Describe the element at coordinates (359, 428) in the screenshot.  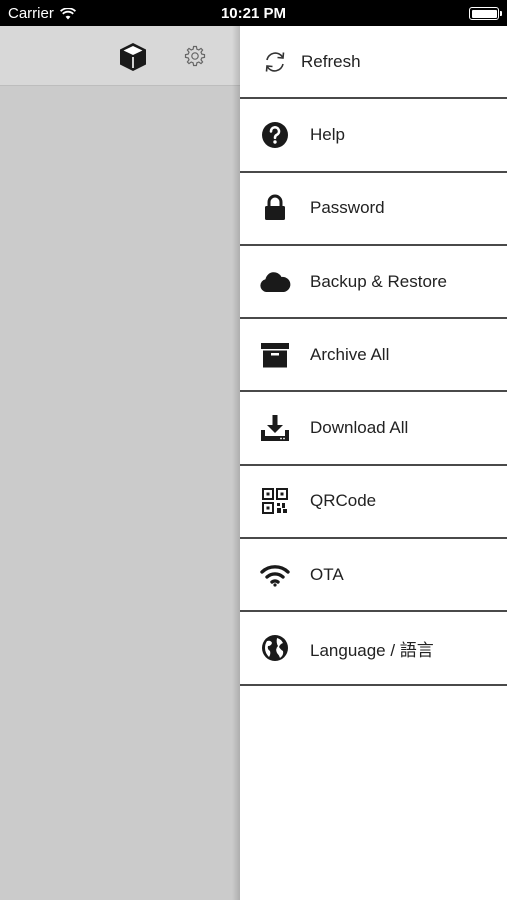
I see `menu-item-label: Download All` at that location.